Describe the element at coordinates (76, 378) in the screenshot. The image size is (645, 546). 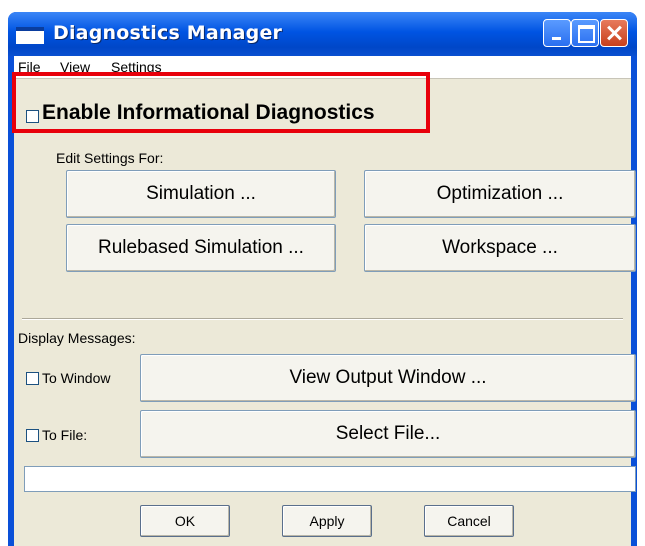
I see `to-window-label: To Window` at that location.